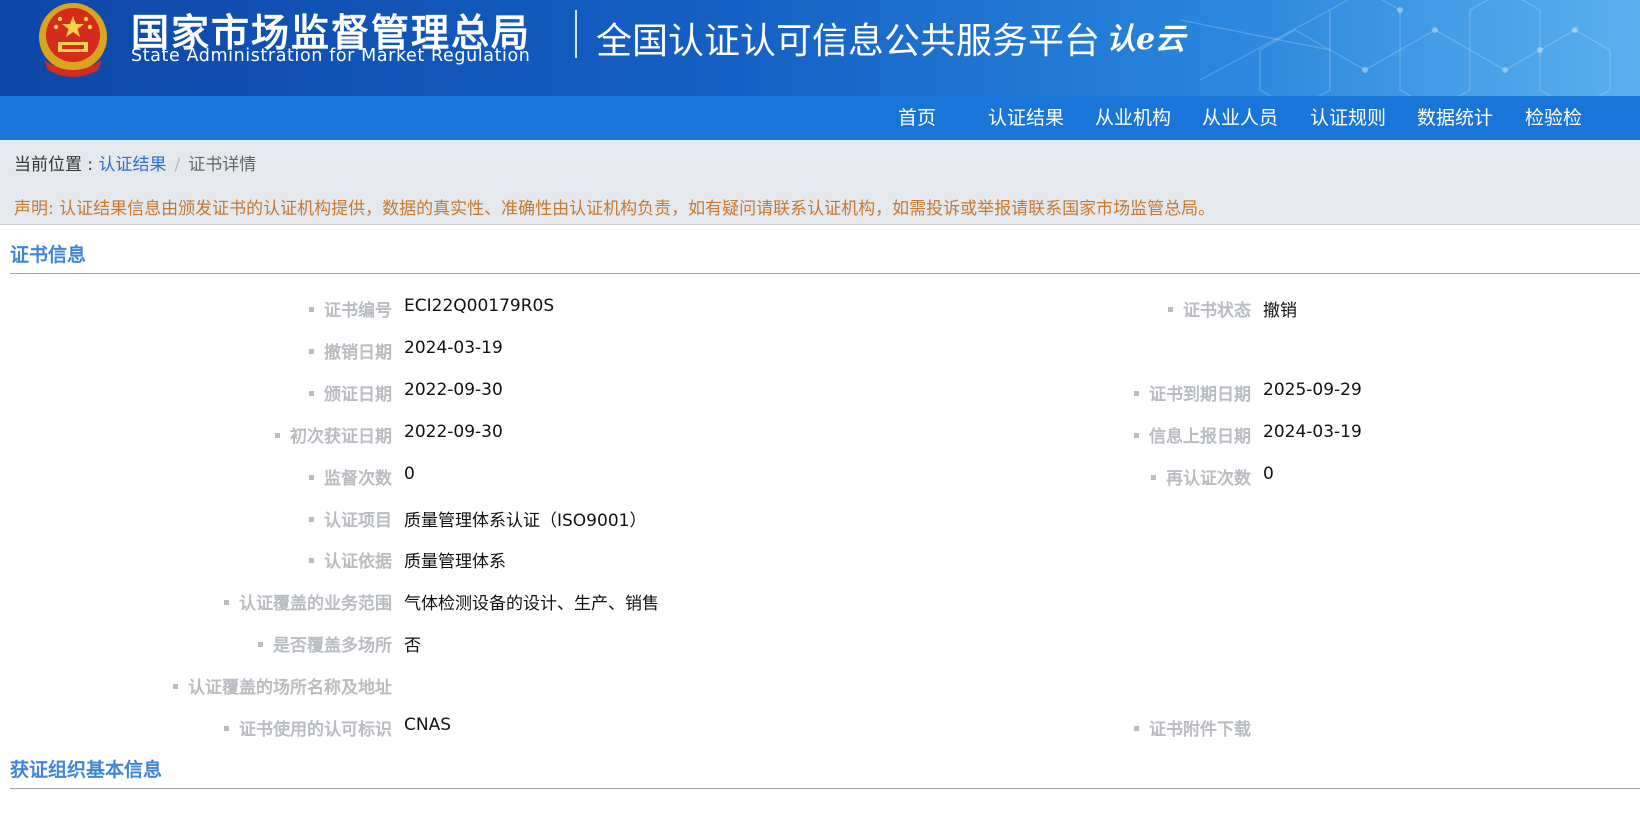 Image resolution: width=1640 pixels, height=828 pixels. Describe the element at coordinates (282, 685) in the screenshot. I see `label-site-address: 认证覆盖的场所名称及地址` at that location.